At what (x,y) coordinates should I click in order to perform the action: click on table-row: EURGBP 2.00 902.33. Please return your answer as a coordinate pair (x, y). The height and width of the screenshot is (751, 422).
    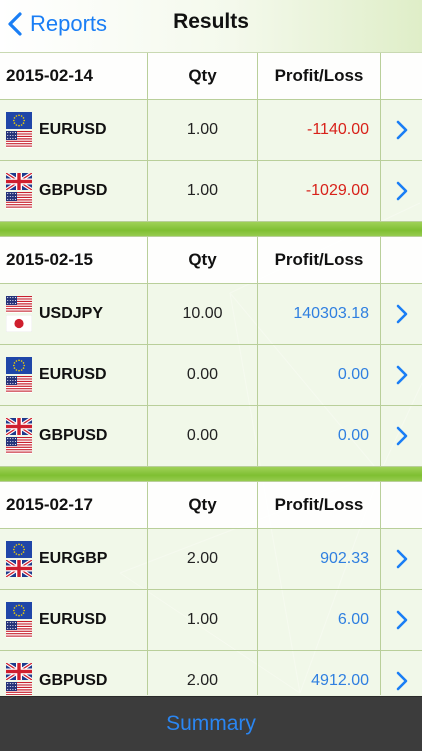
    Looking at the image, I should click on (211, 559).